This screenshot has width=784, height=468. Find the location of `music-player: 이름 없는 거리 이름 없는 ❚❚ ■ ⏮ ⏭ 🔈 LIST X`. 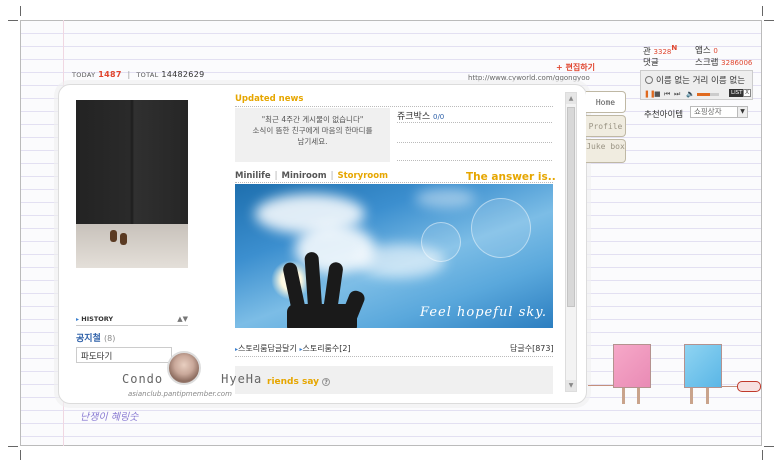

music-player: 이름 없는 거리 이름 없는 ❚❚ ■ ⏮ ⏭ 🔈 LIST X is located at coordinates (696, 85).